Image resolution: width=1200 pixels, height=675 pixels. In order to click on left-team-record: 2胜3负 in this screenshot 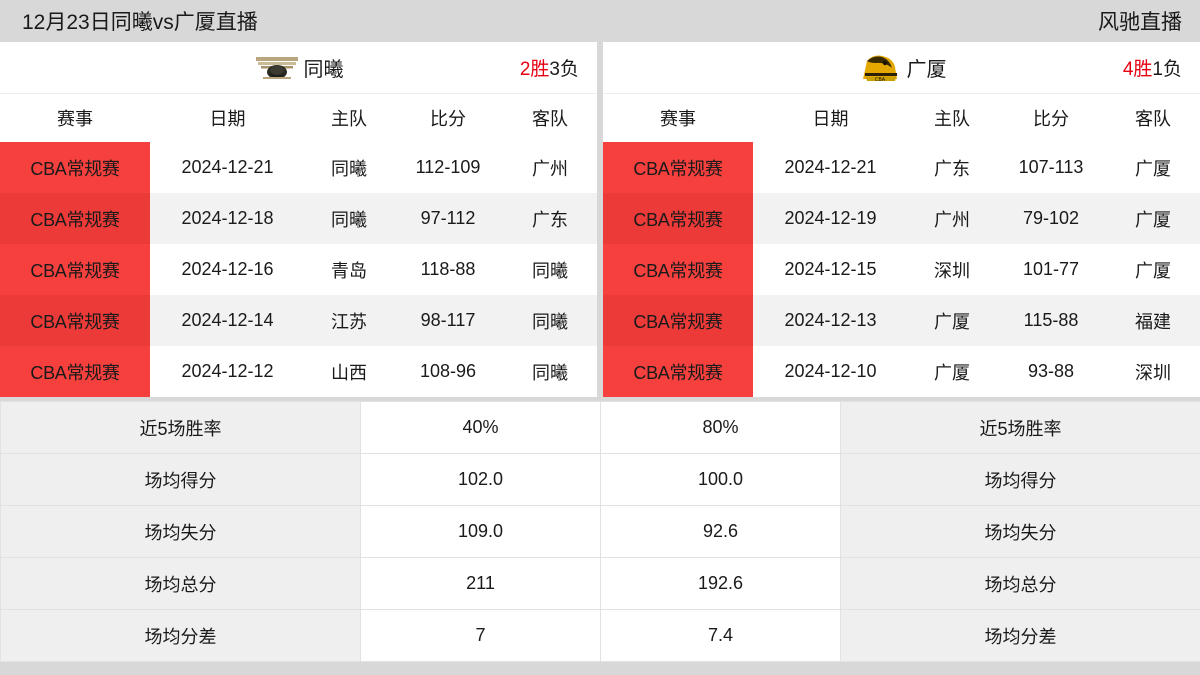, I will do `click(549, 67)`.